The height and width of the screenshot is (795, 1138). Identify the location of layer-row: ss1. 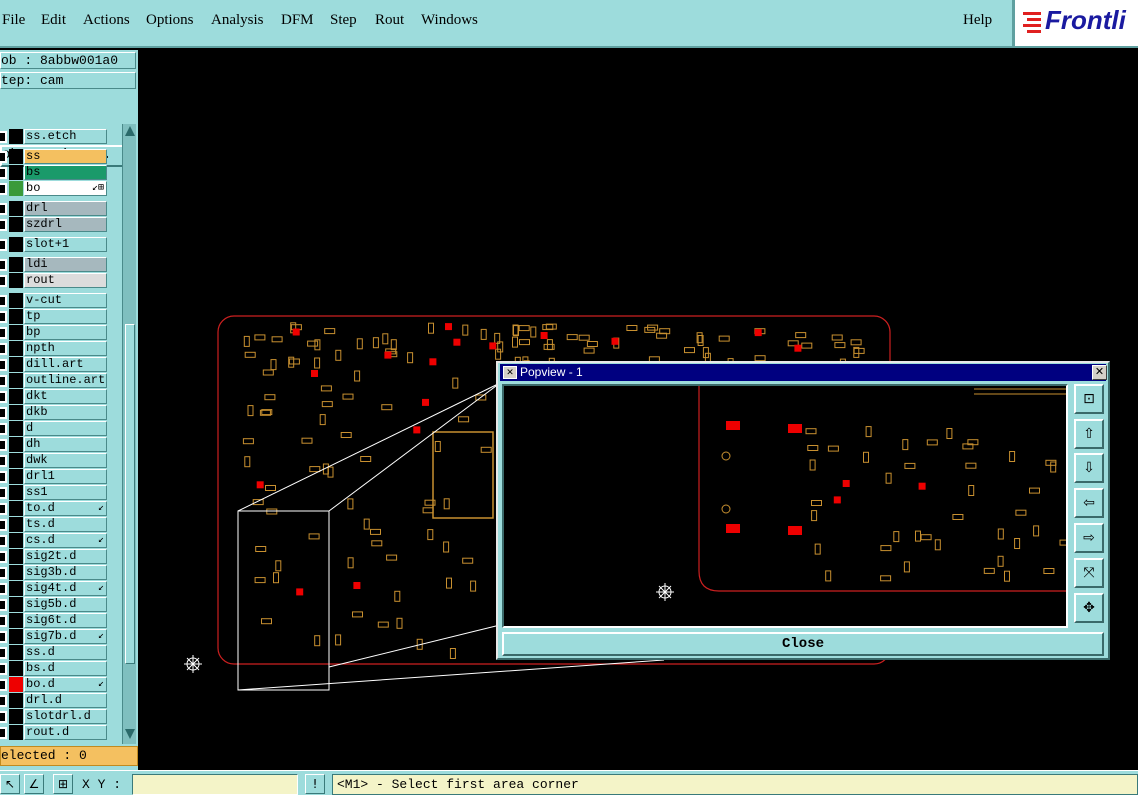
(60, 493).